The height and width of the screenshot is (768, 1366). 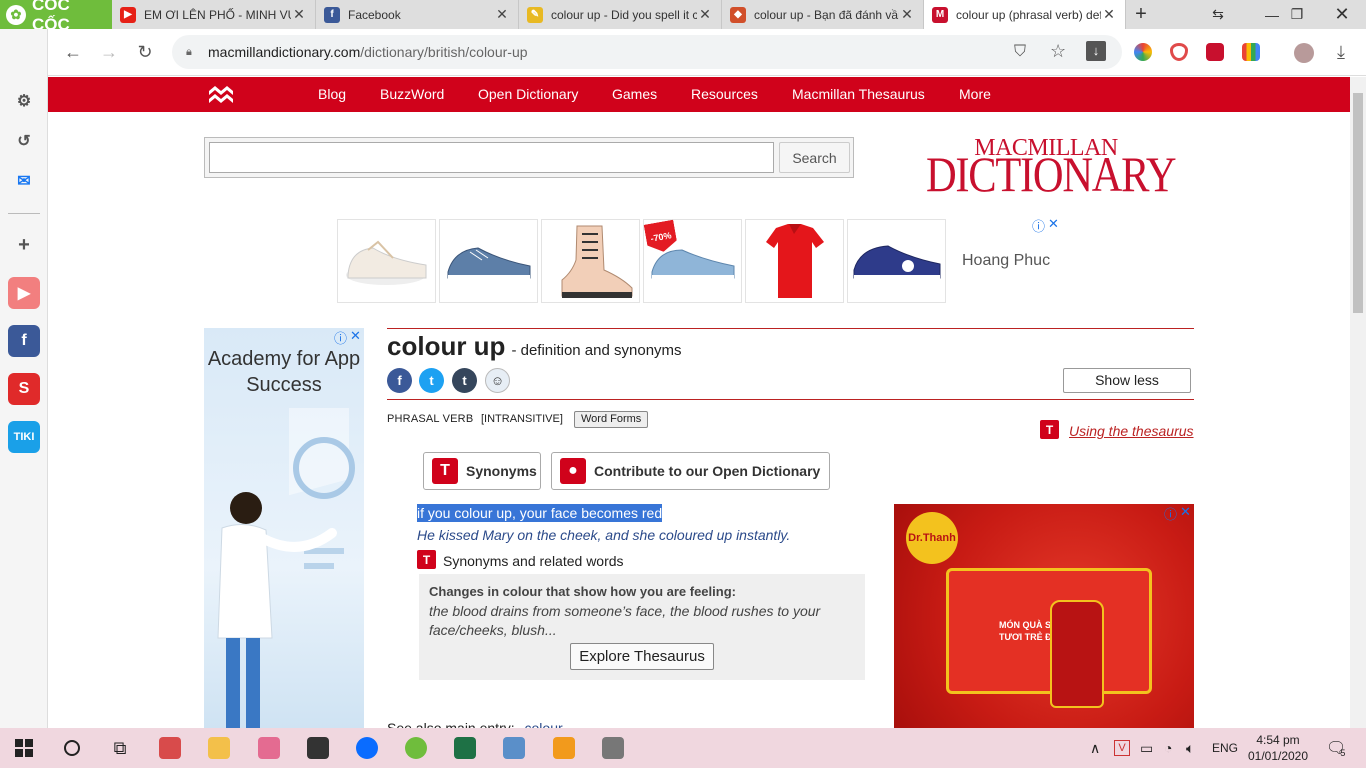 I want to click on tab-cambridge: ◆ colour up - Bạn đã đánh vần ✕, so click(x=823, y=14).